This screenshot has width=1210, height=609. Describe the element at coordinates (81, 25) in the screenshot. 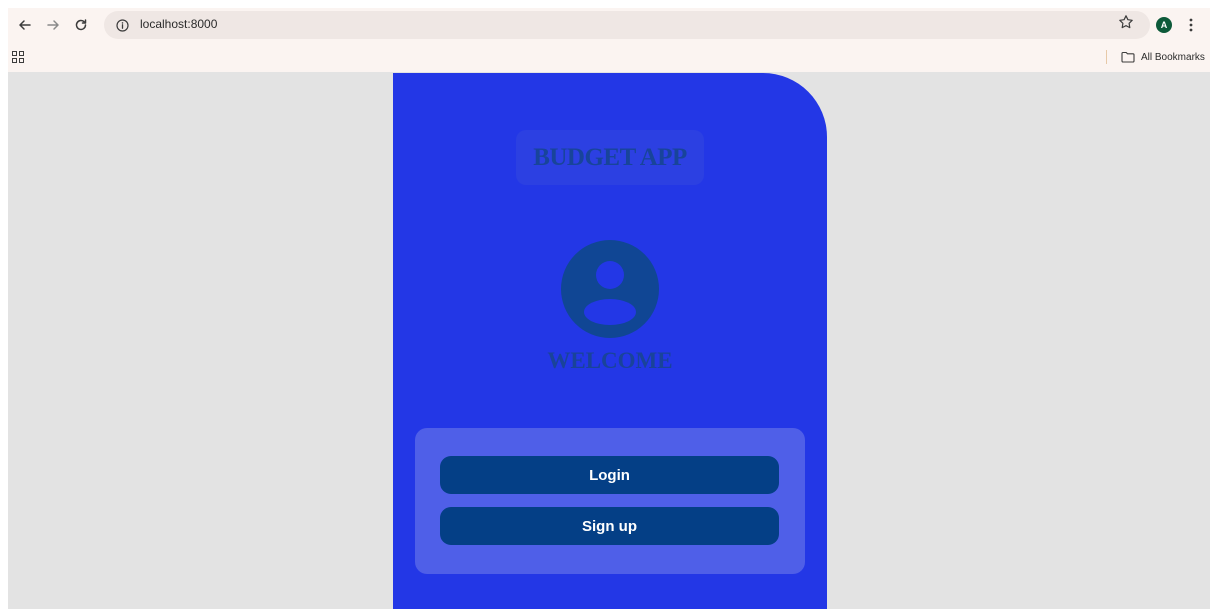

I see `reload-icon` at that location.